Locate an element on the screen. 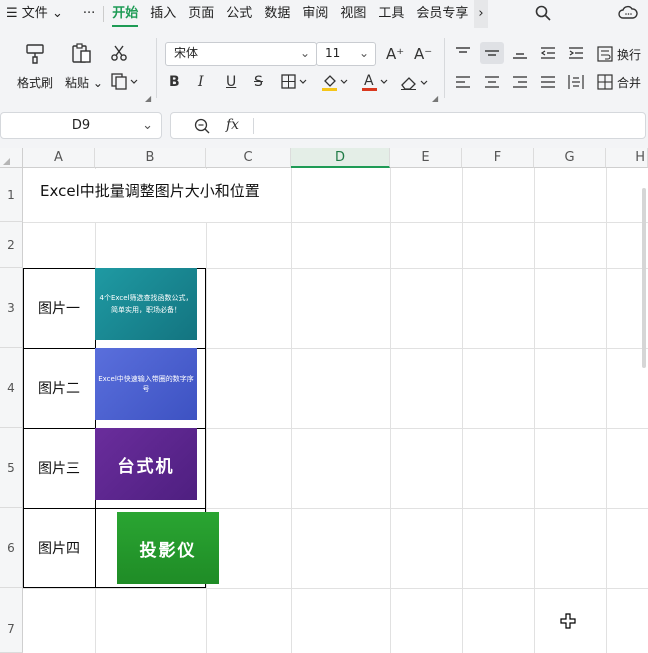 The image size is (648, 653). fill-color-icon is located at coordinates (336, 84).